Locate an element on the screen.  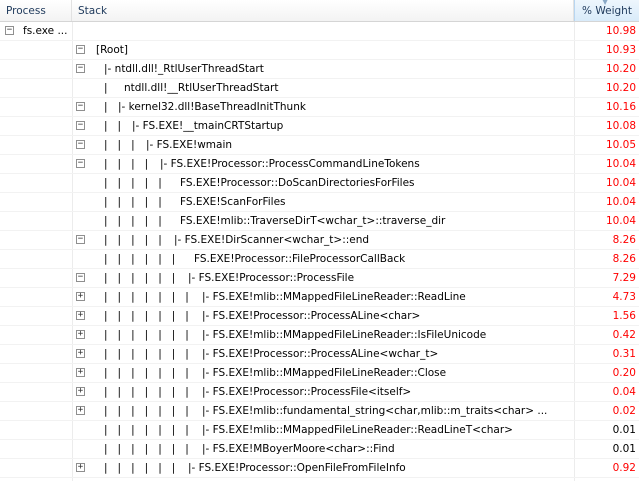
tree-guide-lines: | is located at coordinates (106, 107).